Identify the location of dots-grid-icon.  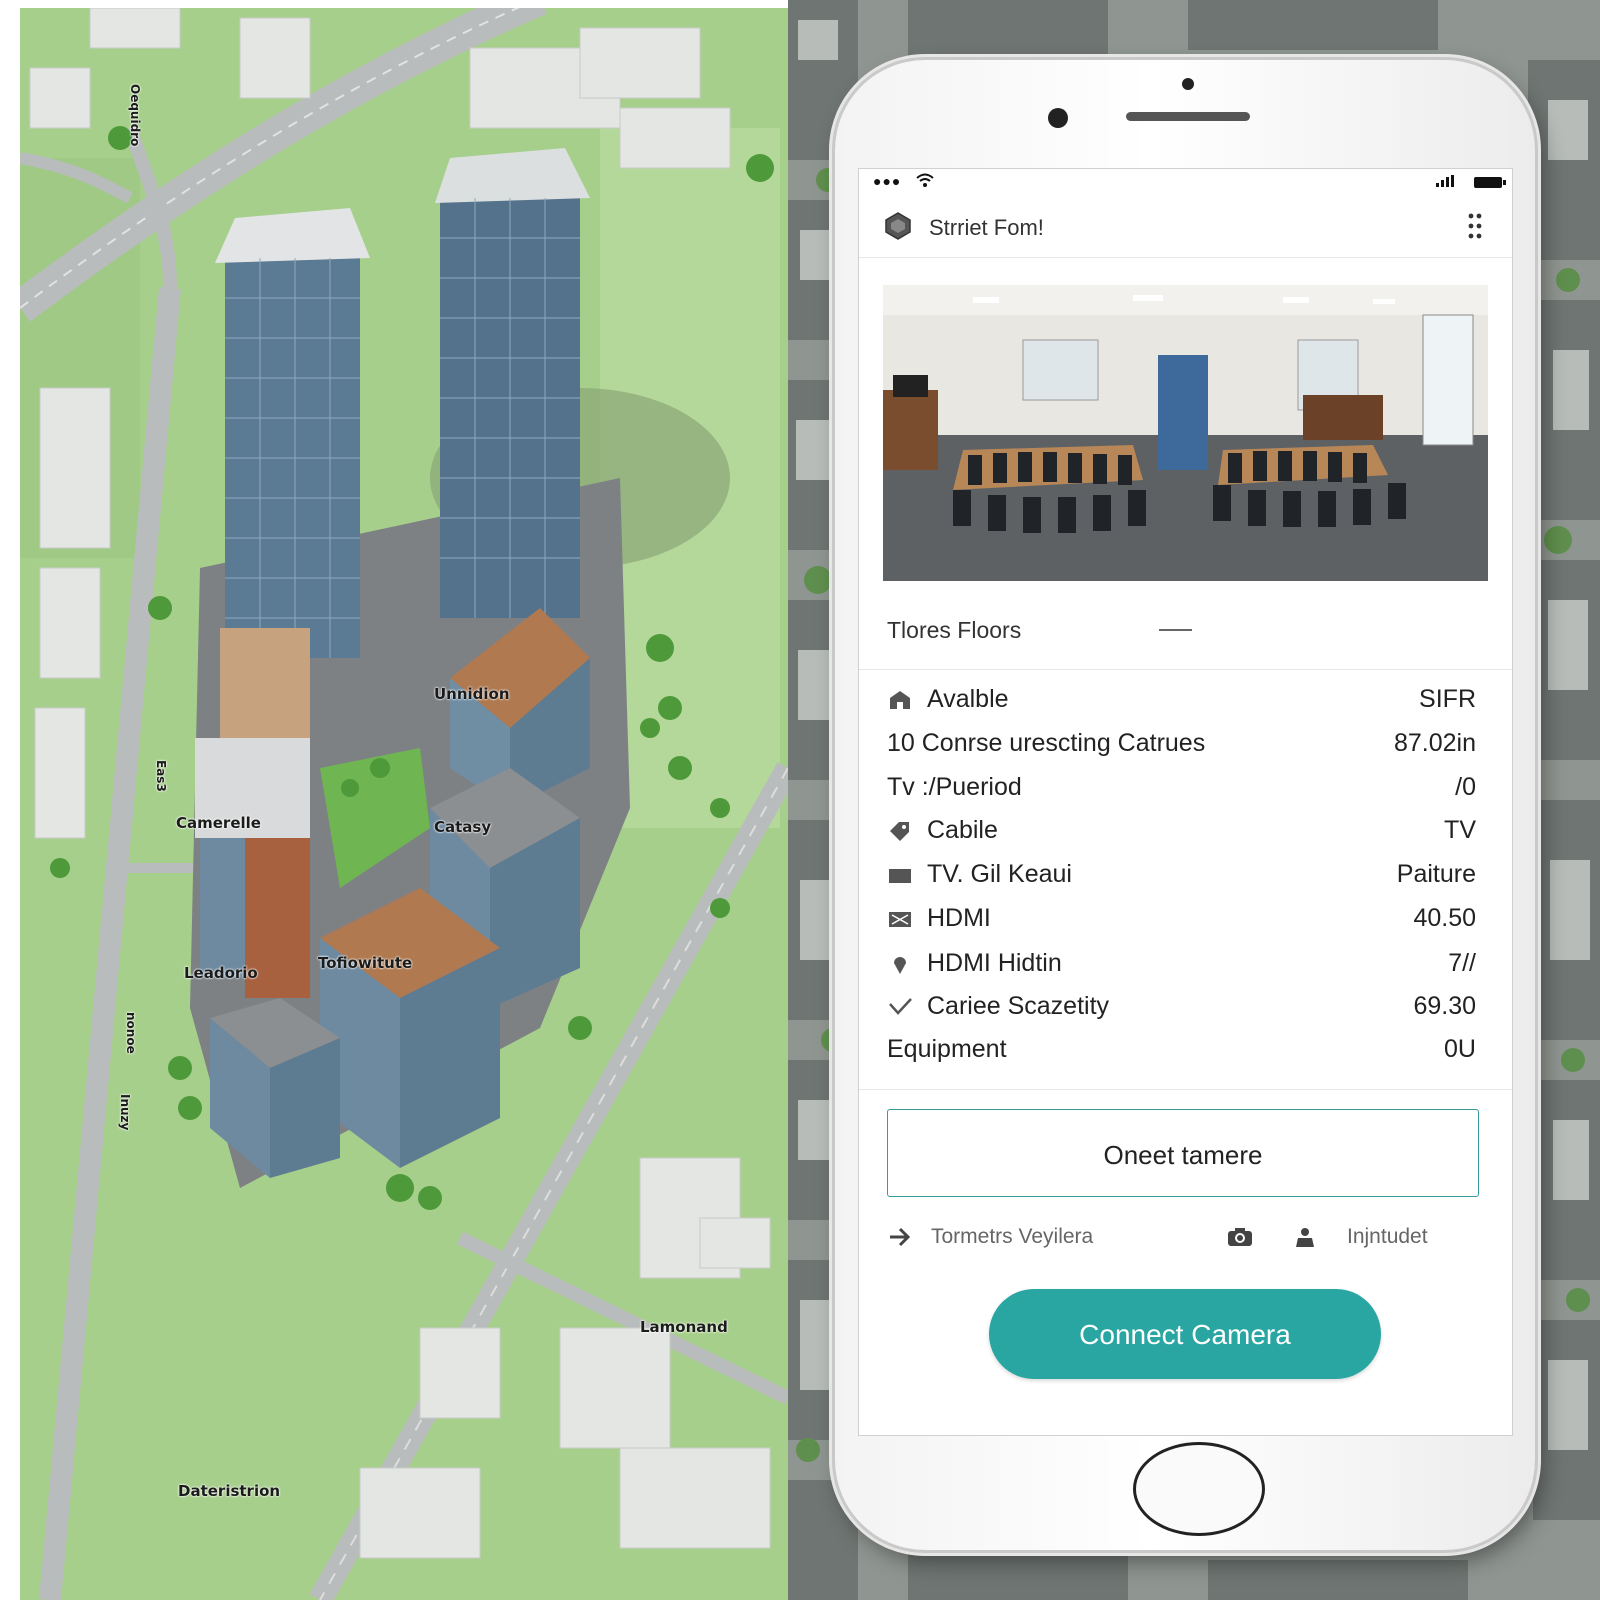
(1475, 228).